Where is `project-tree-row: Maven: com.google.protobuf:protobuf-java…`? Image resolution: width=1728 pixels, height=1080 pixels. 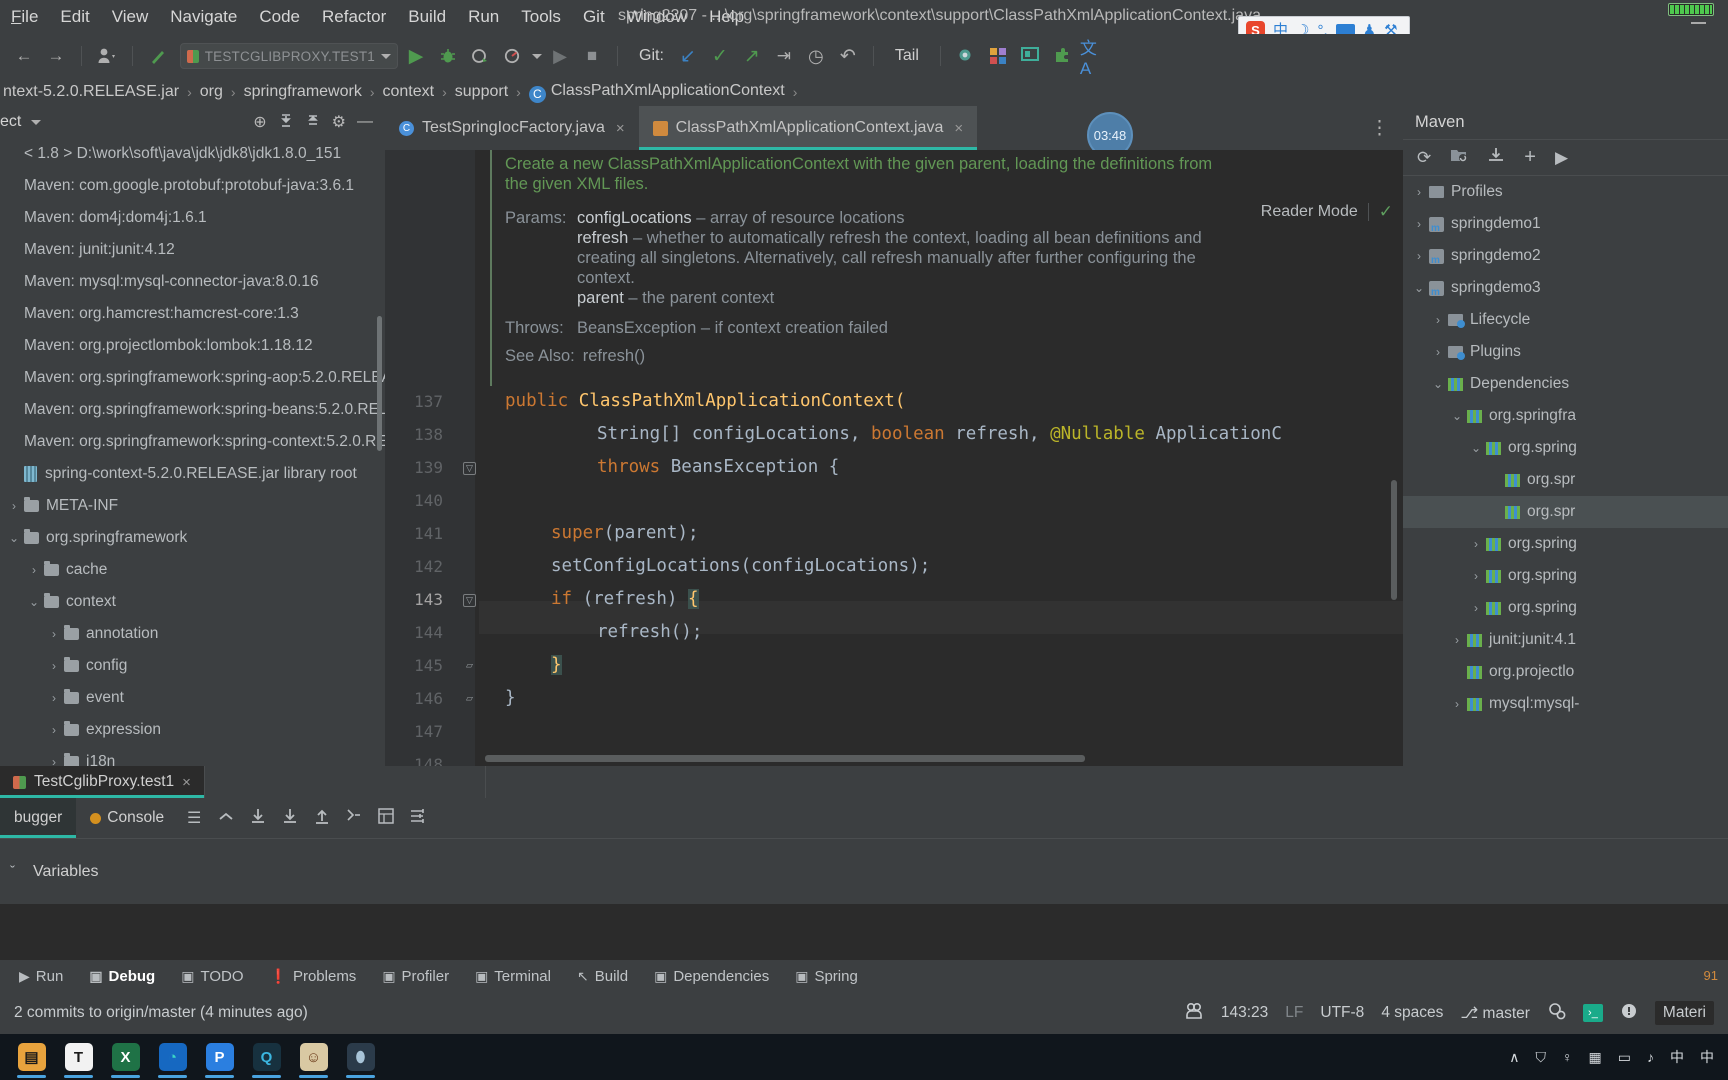
project-tree-row: Maven: com.google.protobuf:protobuf-java… is located at coordinates (192, 186).